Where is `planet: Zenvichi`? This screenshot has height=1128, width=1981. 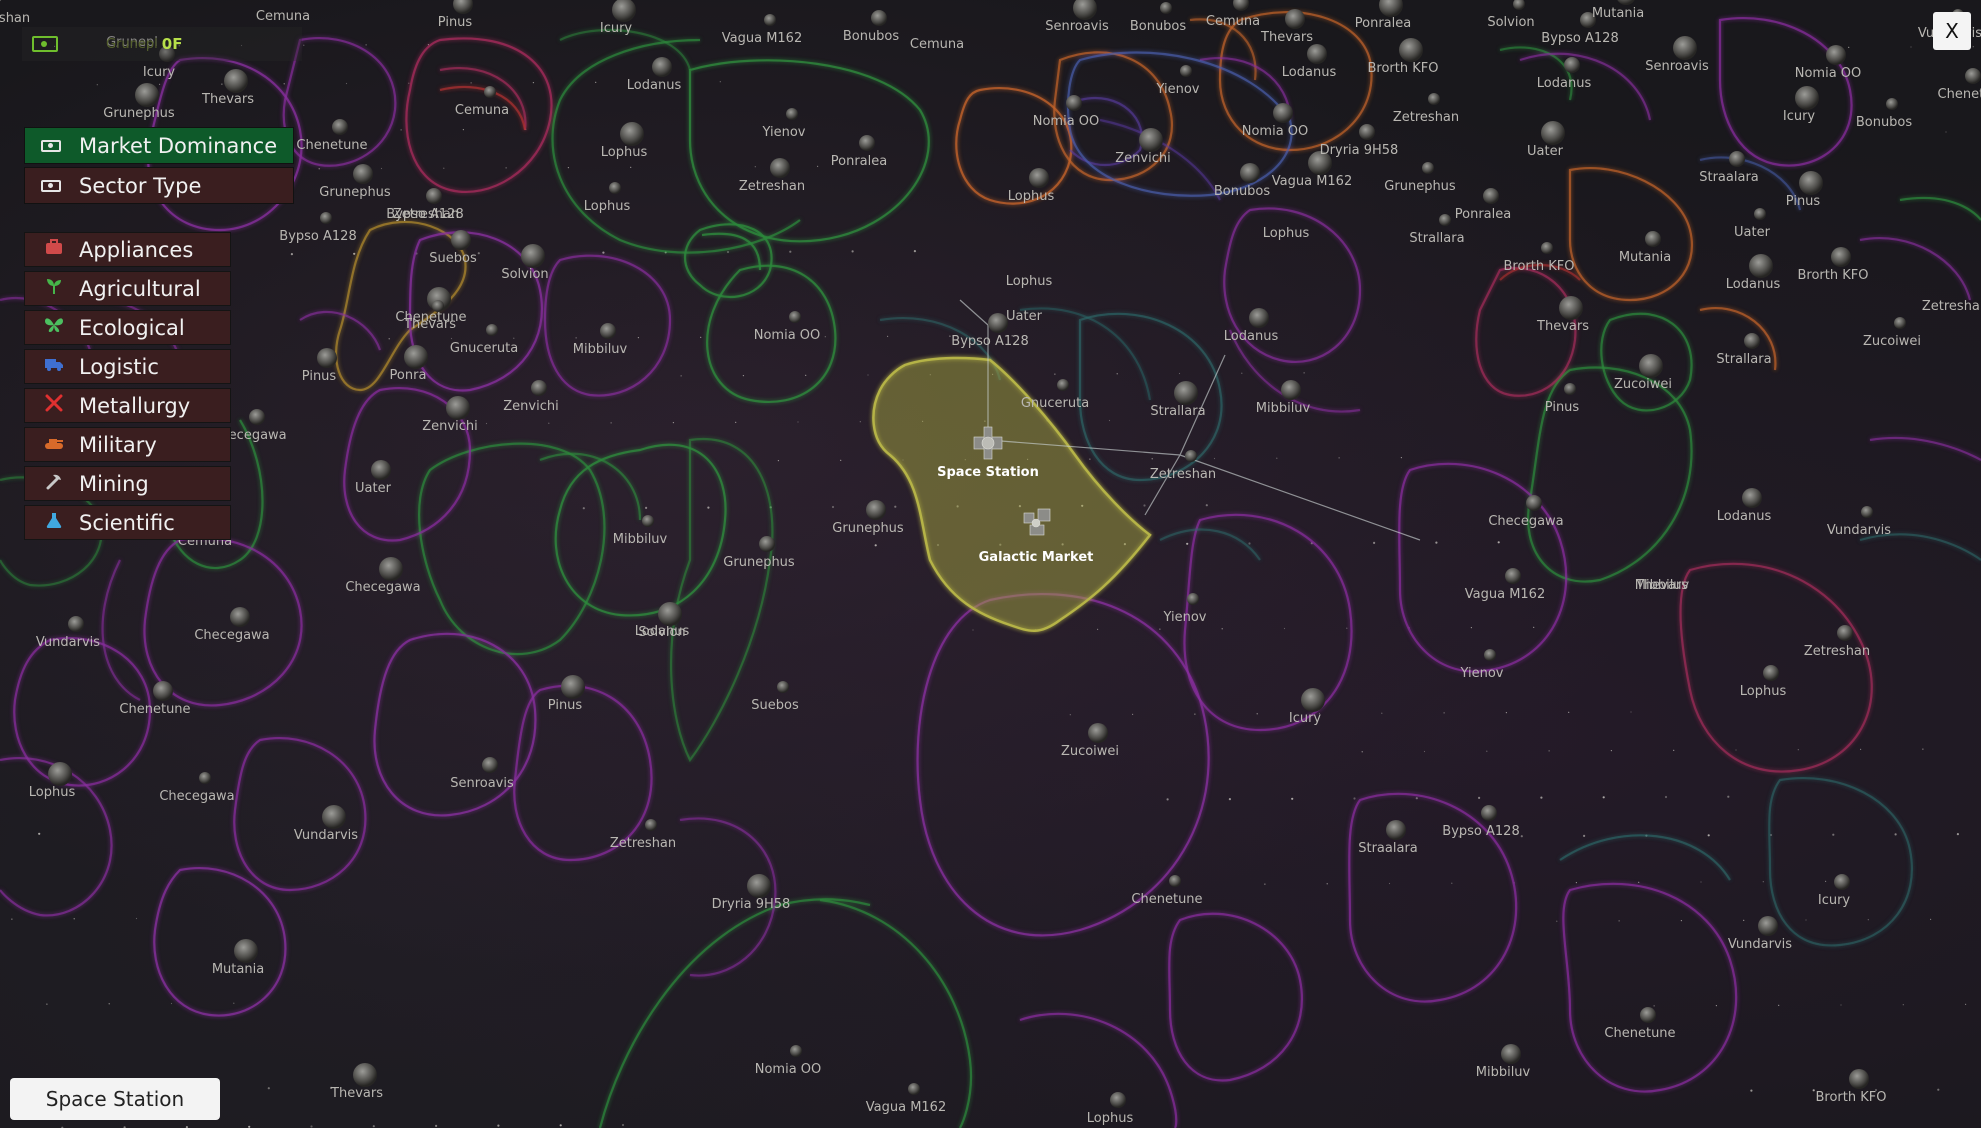
planet: Zenvichi is located at coordinates (450, 415).